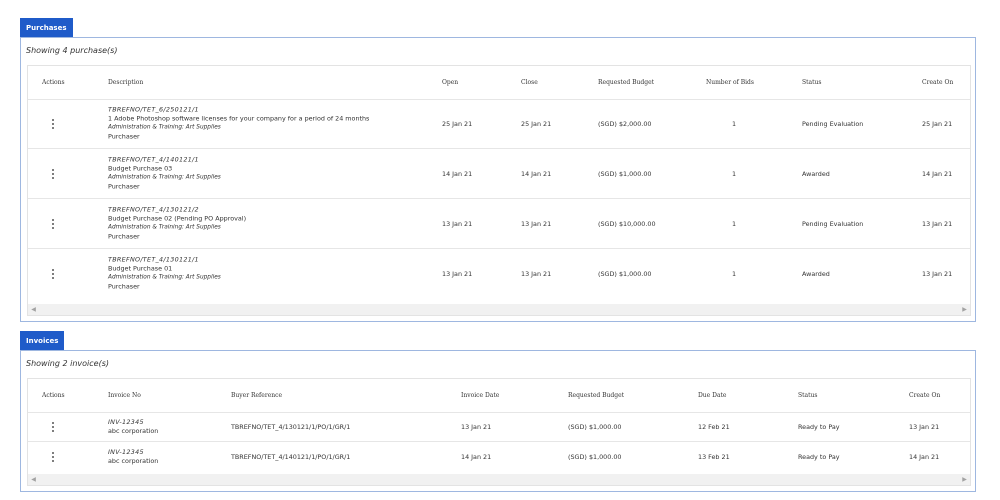 Image resolution: width=1000 pixels, height=500 pixels. What do you see at coordinates (450, 82) in the screenshot?
I see `col-header-open: Open` at bounding box center [450, 82].